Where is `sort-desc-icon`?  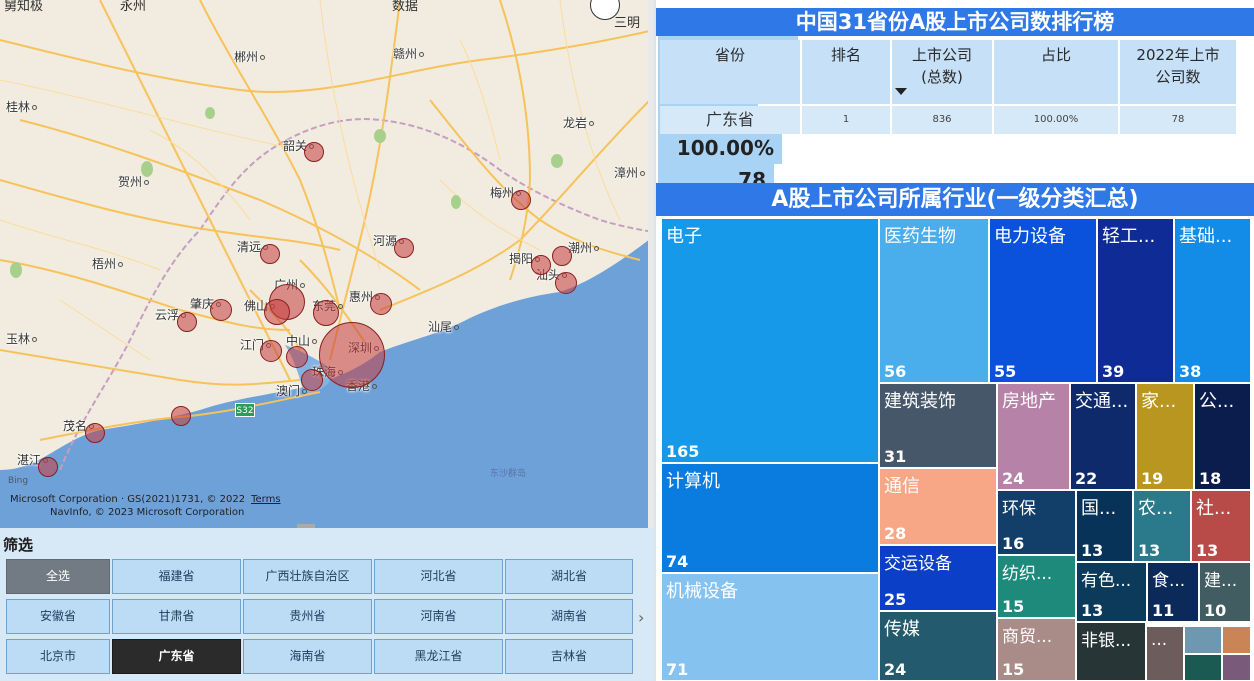
sort-desc-icon is located at coordinates (901, 91).